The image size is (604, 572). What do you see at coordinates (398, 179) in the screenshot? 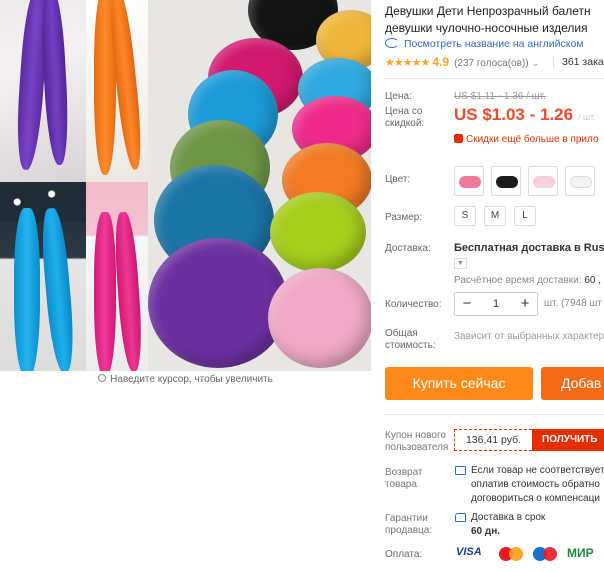
I see `color-label: Цвет:` at bounding box center [398, 179].